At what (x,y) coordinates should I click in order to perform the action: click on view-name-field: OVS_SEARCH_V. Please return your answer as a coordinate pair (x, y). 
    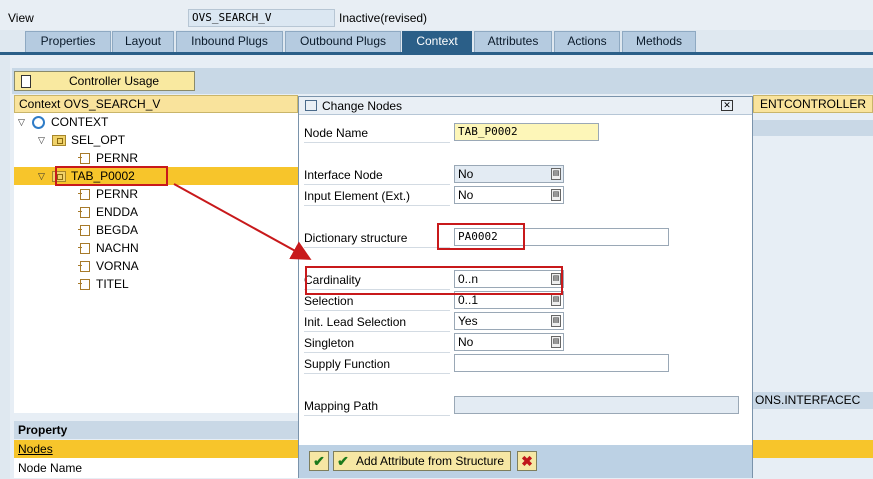
    Looking at the image, I should click on (261, 18).